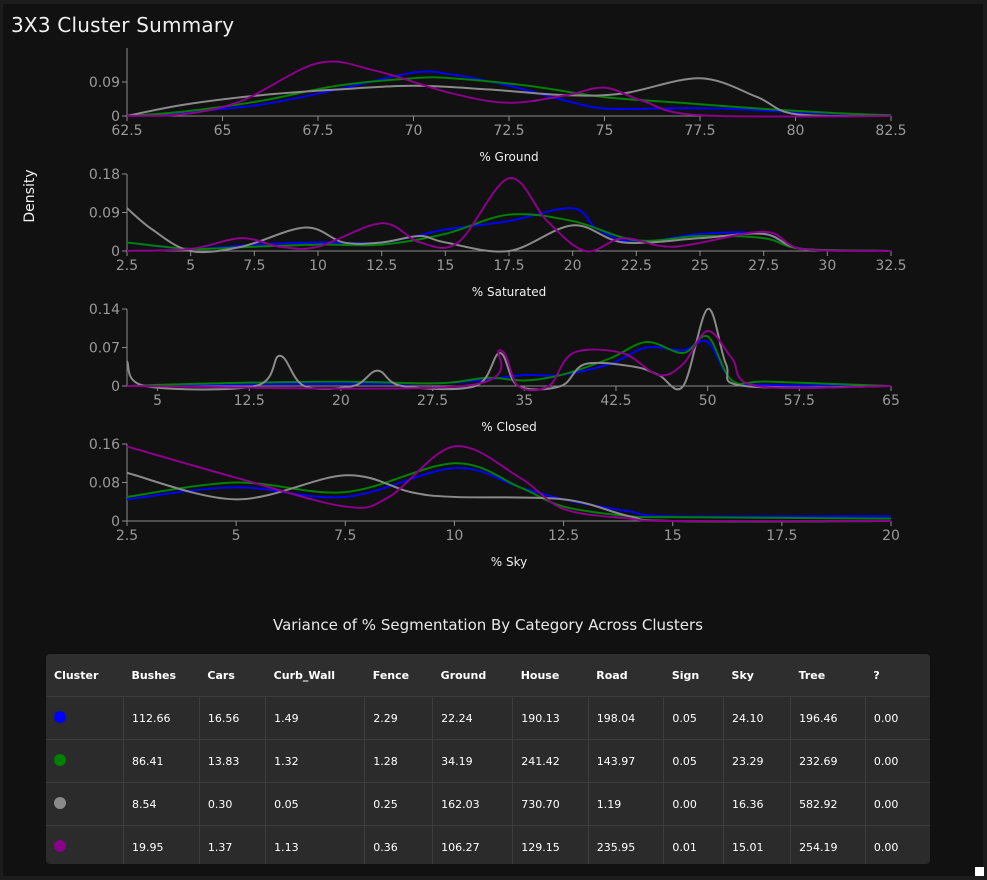  What do you see at coordinates (757, 844) in the screenshot?
I see `table-cell: 15.01` at bounding box center [757, 844].